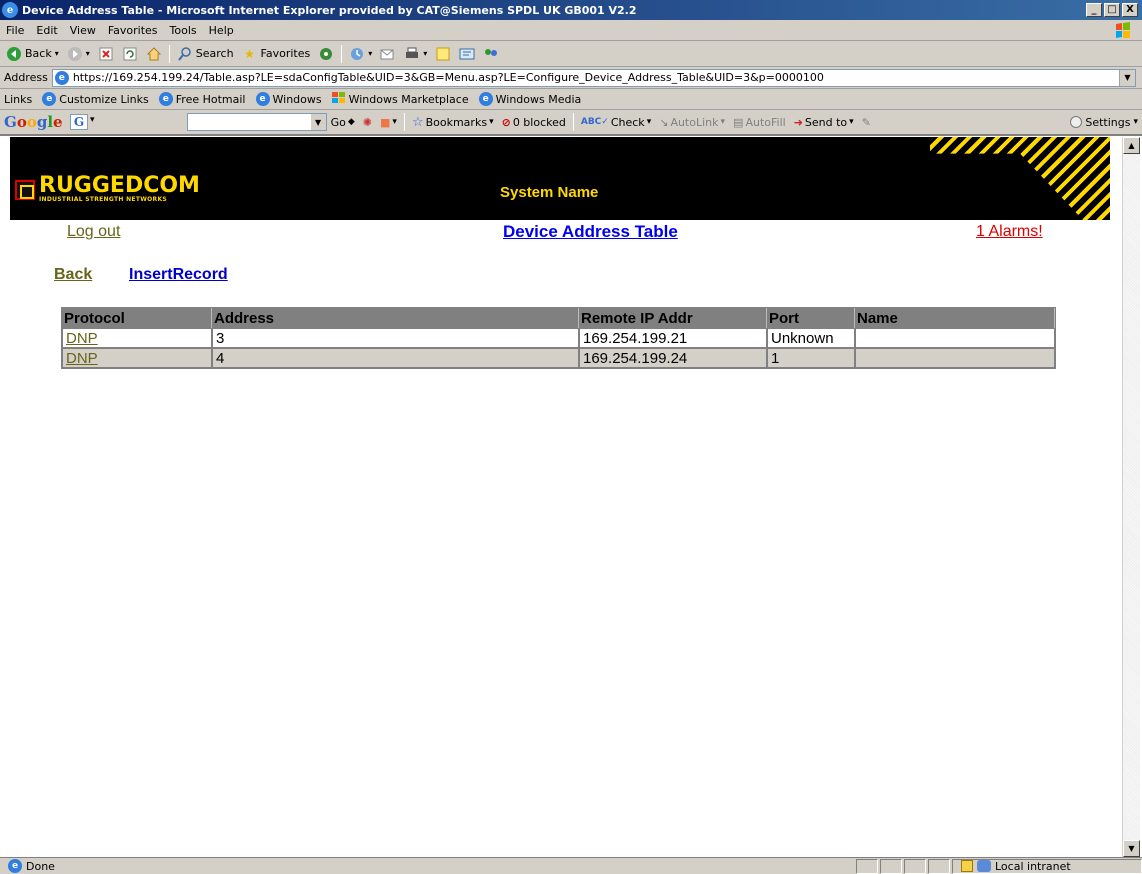  What do you see at coordinates (1009, 232) in the screenshot?
I see `alarms-link: 1 Alarms!` at bounding box center [1009, 232].